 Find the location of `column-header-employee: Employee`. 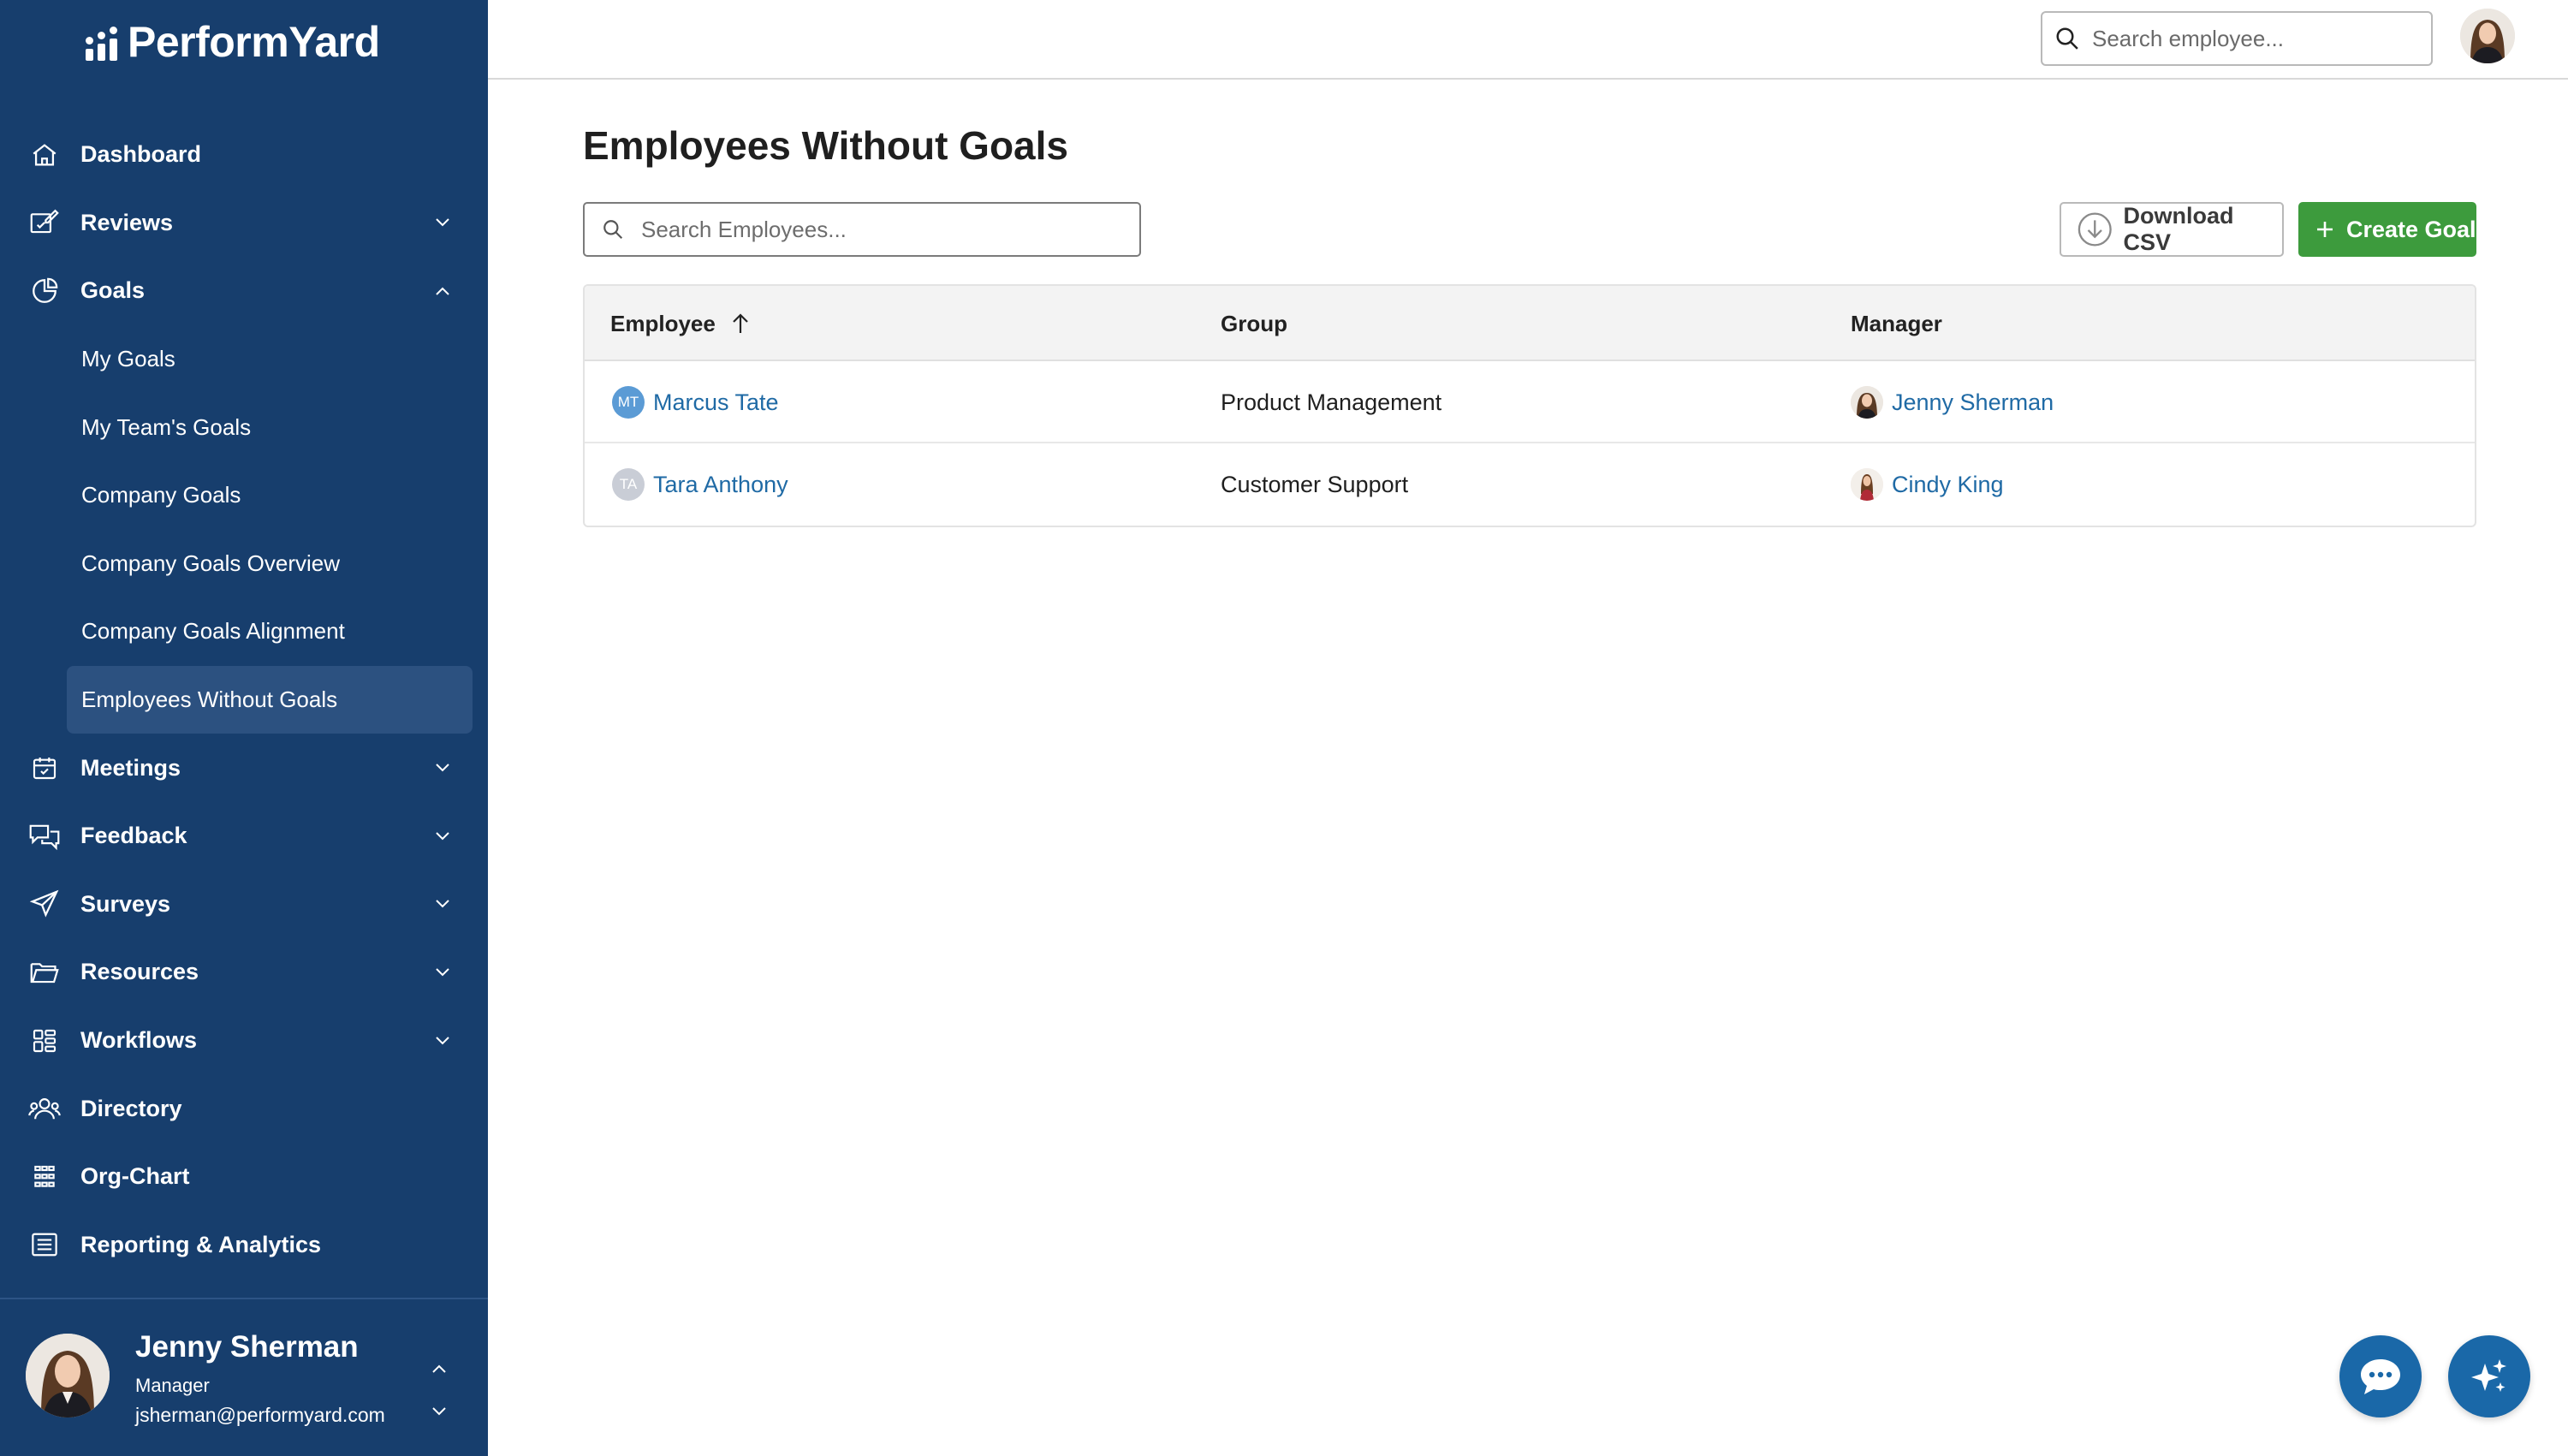

column-header-employee: Employee is located at coordinates (680, 323).